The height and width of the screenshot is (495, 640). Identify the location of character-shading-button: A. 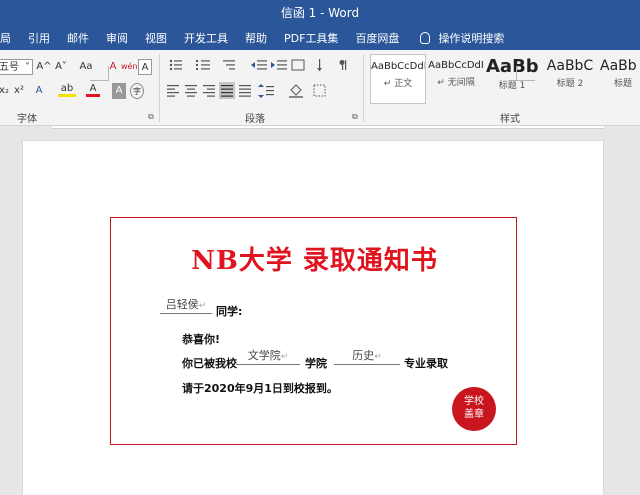
(119, 91).